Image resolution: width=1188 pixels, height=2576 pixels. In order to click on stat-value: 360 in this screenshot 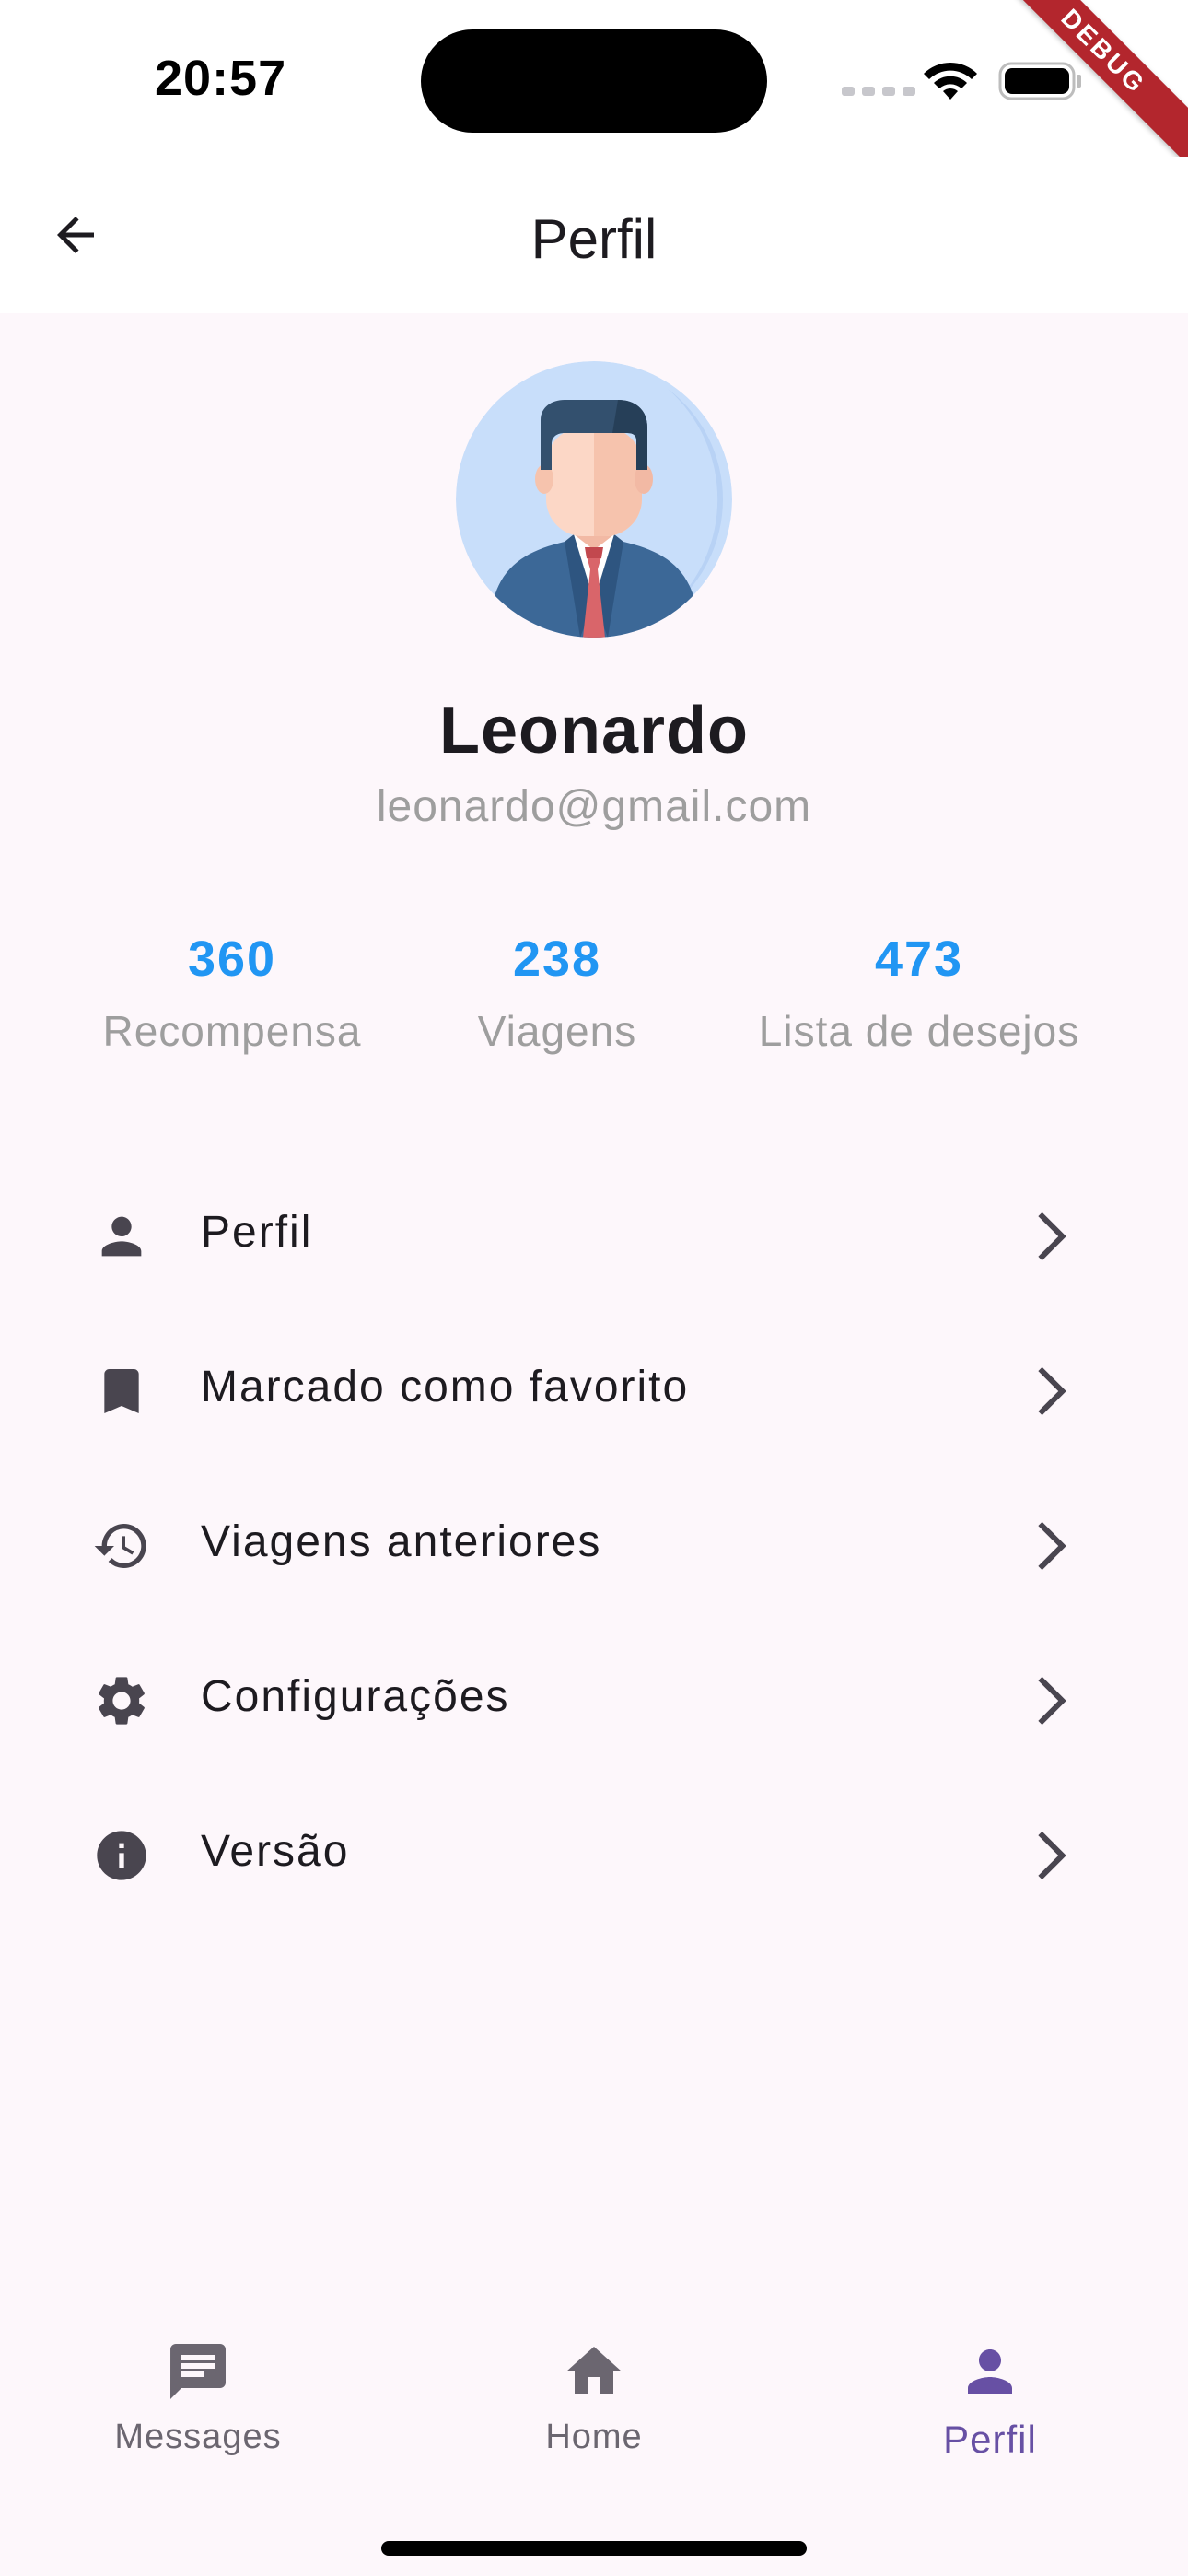, I will do `click(232, 959)`.